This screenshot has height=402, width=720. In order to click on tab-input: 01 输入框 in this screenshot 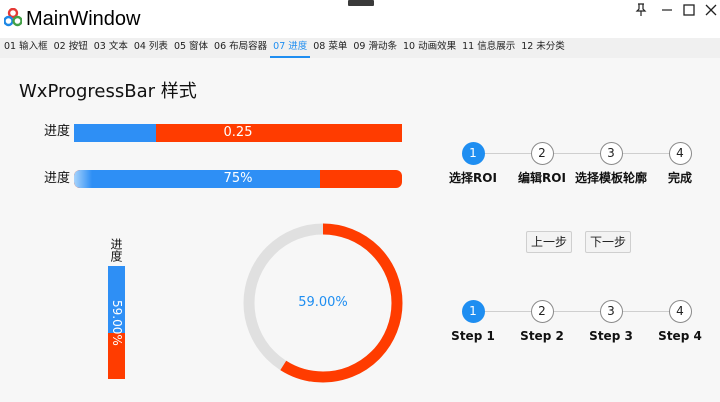, I will do `click(26, 48)`.